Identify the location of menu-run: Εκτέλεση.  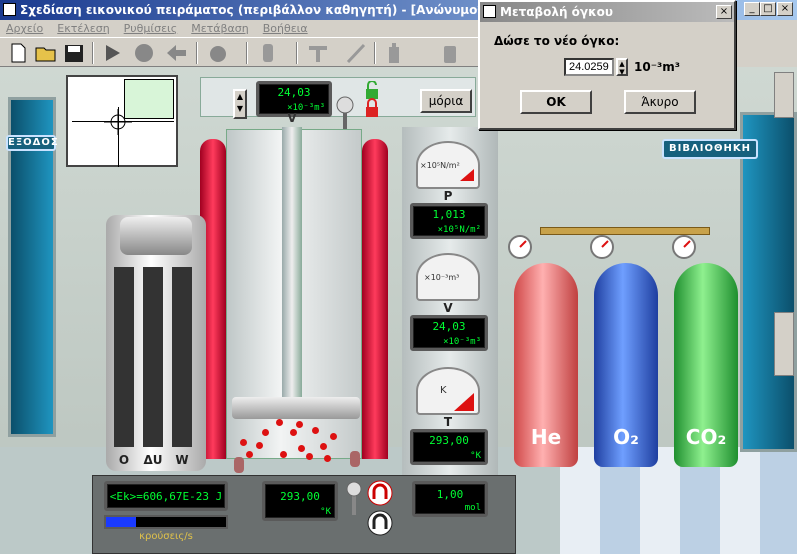
(83, 28).